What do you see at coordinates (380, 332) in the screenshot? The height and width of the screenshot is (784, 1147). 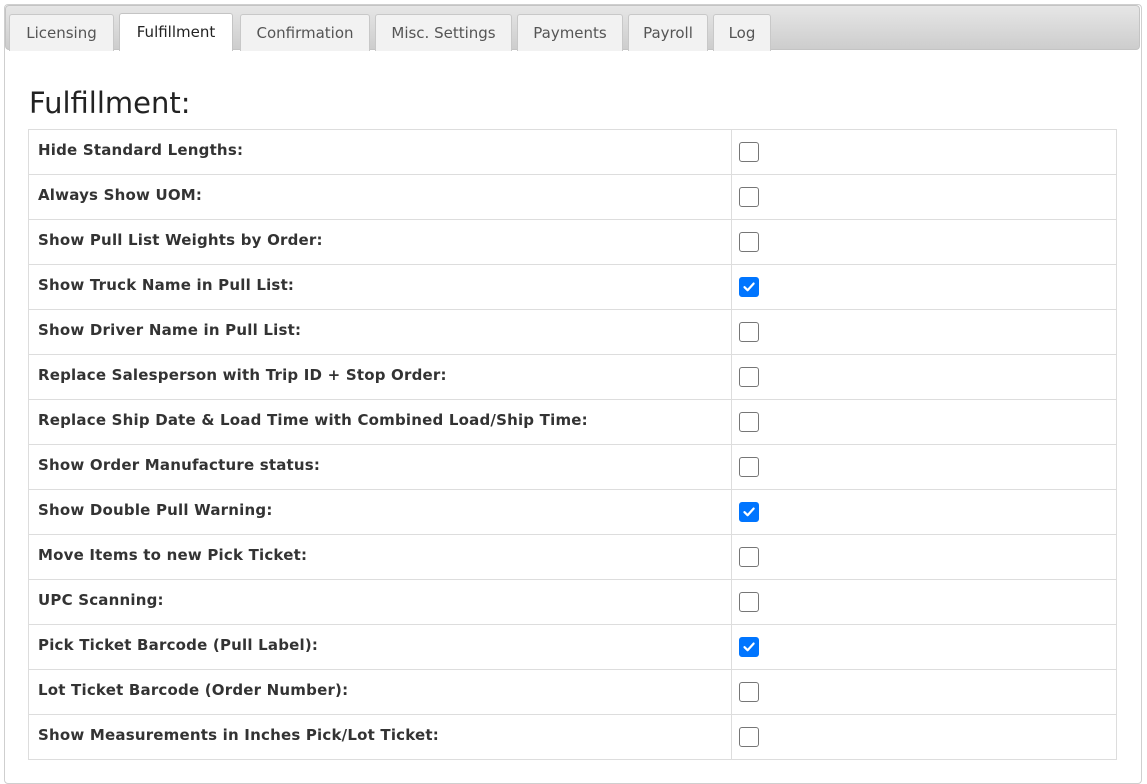 I see `setting-label: Show Driver Name in Pull List:` at bounding box center [380, 332].